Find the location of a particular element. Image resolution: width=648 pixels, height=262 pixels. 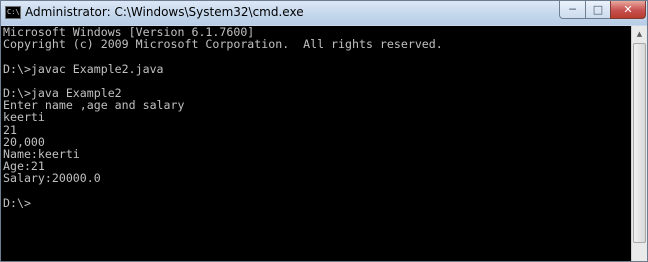

vertical-scrollbar: ▲ is located at coordinates (639, 143).